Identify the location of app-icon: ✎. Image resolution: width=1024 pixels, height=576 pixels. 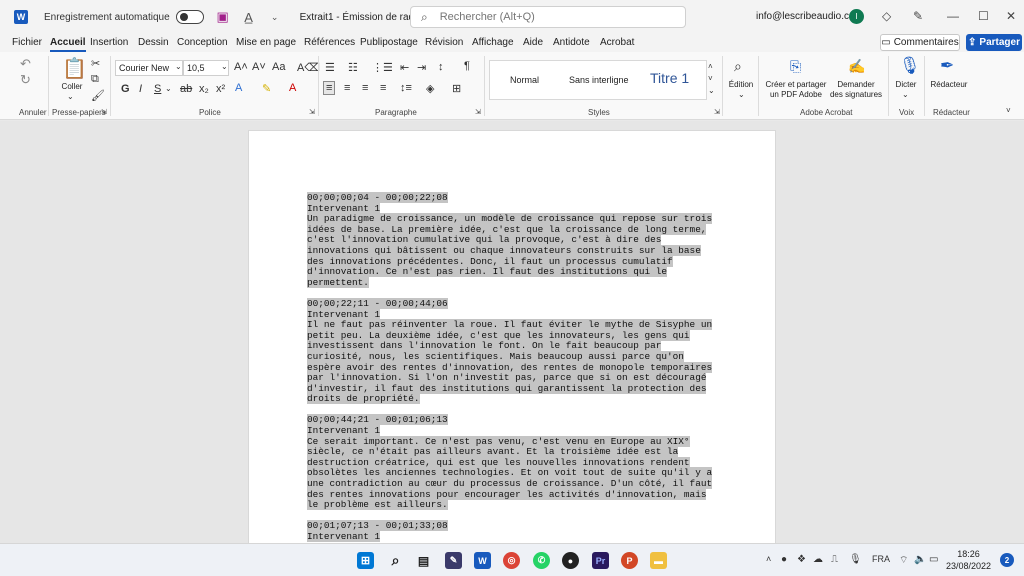
(453, 560).